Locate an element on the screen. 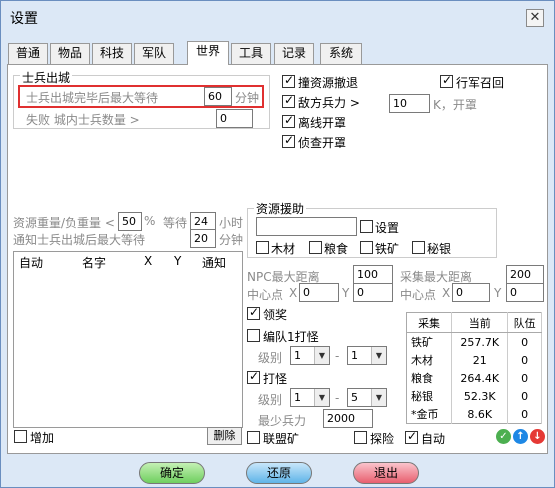 This screenshot has width=555, height=488. tab-log: 记录 is located at coordinates (294, 53).